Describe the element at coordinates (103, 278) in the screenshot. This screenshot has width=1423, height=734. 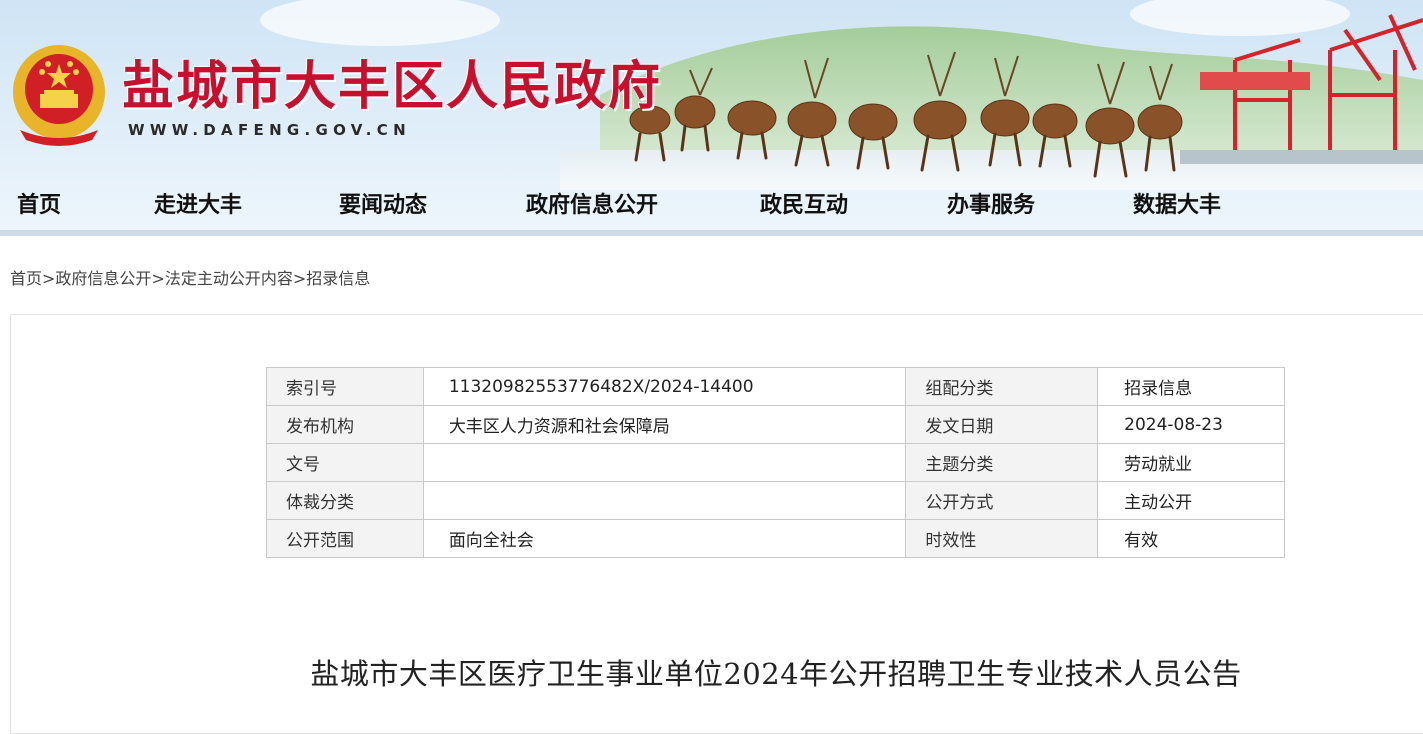
I see `breadcrumb-gov-info: 政府信息公开` at that location.